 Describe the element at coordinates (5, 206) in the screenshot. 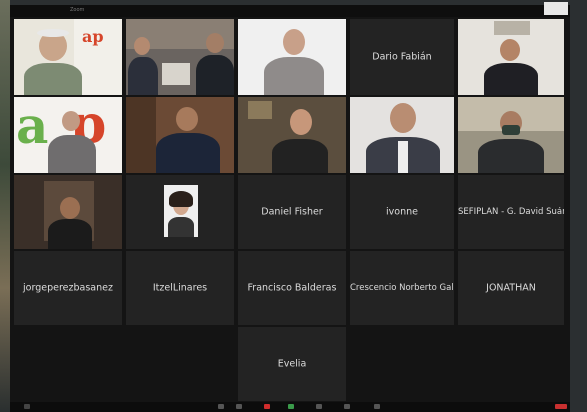

I see `background-edge` at that location.